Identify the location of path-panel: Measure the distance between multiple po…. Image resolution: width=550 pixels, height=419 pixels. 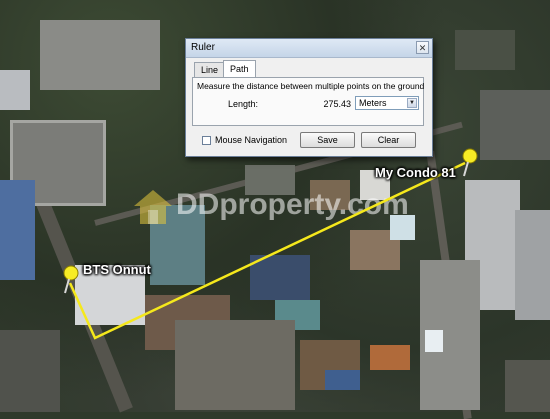
(308, 101).